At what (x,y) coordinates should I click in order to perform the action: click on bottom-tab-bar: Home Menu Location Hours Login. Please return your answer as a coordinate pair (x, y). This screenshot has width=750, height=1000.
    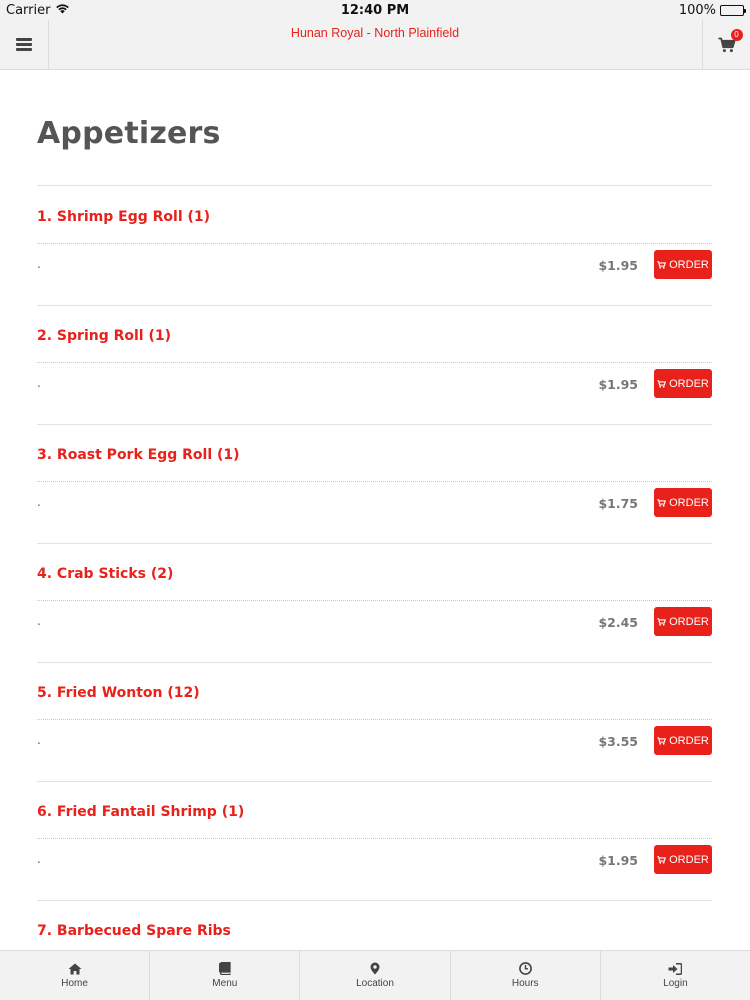
    Looking at the image, I should click on (375, 975).